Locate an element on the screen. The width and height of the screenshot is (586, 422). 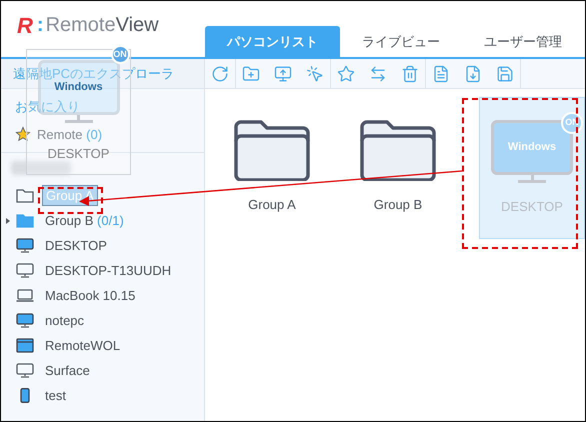
refresh-icon is located at coordinates (220, 73).